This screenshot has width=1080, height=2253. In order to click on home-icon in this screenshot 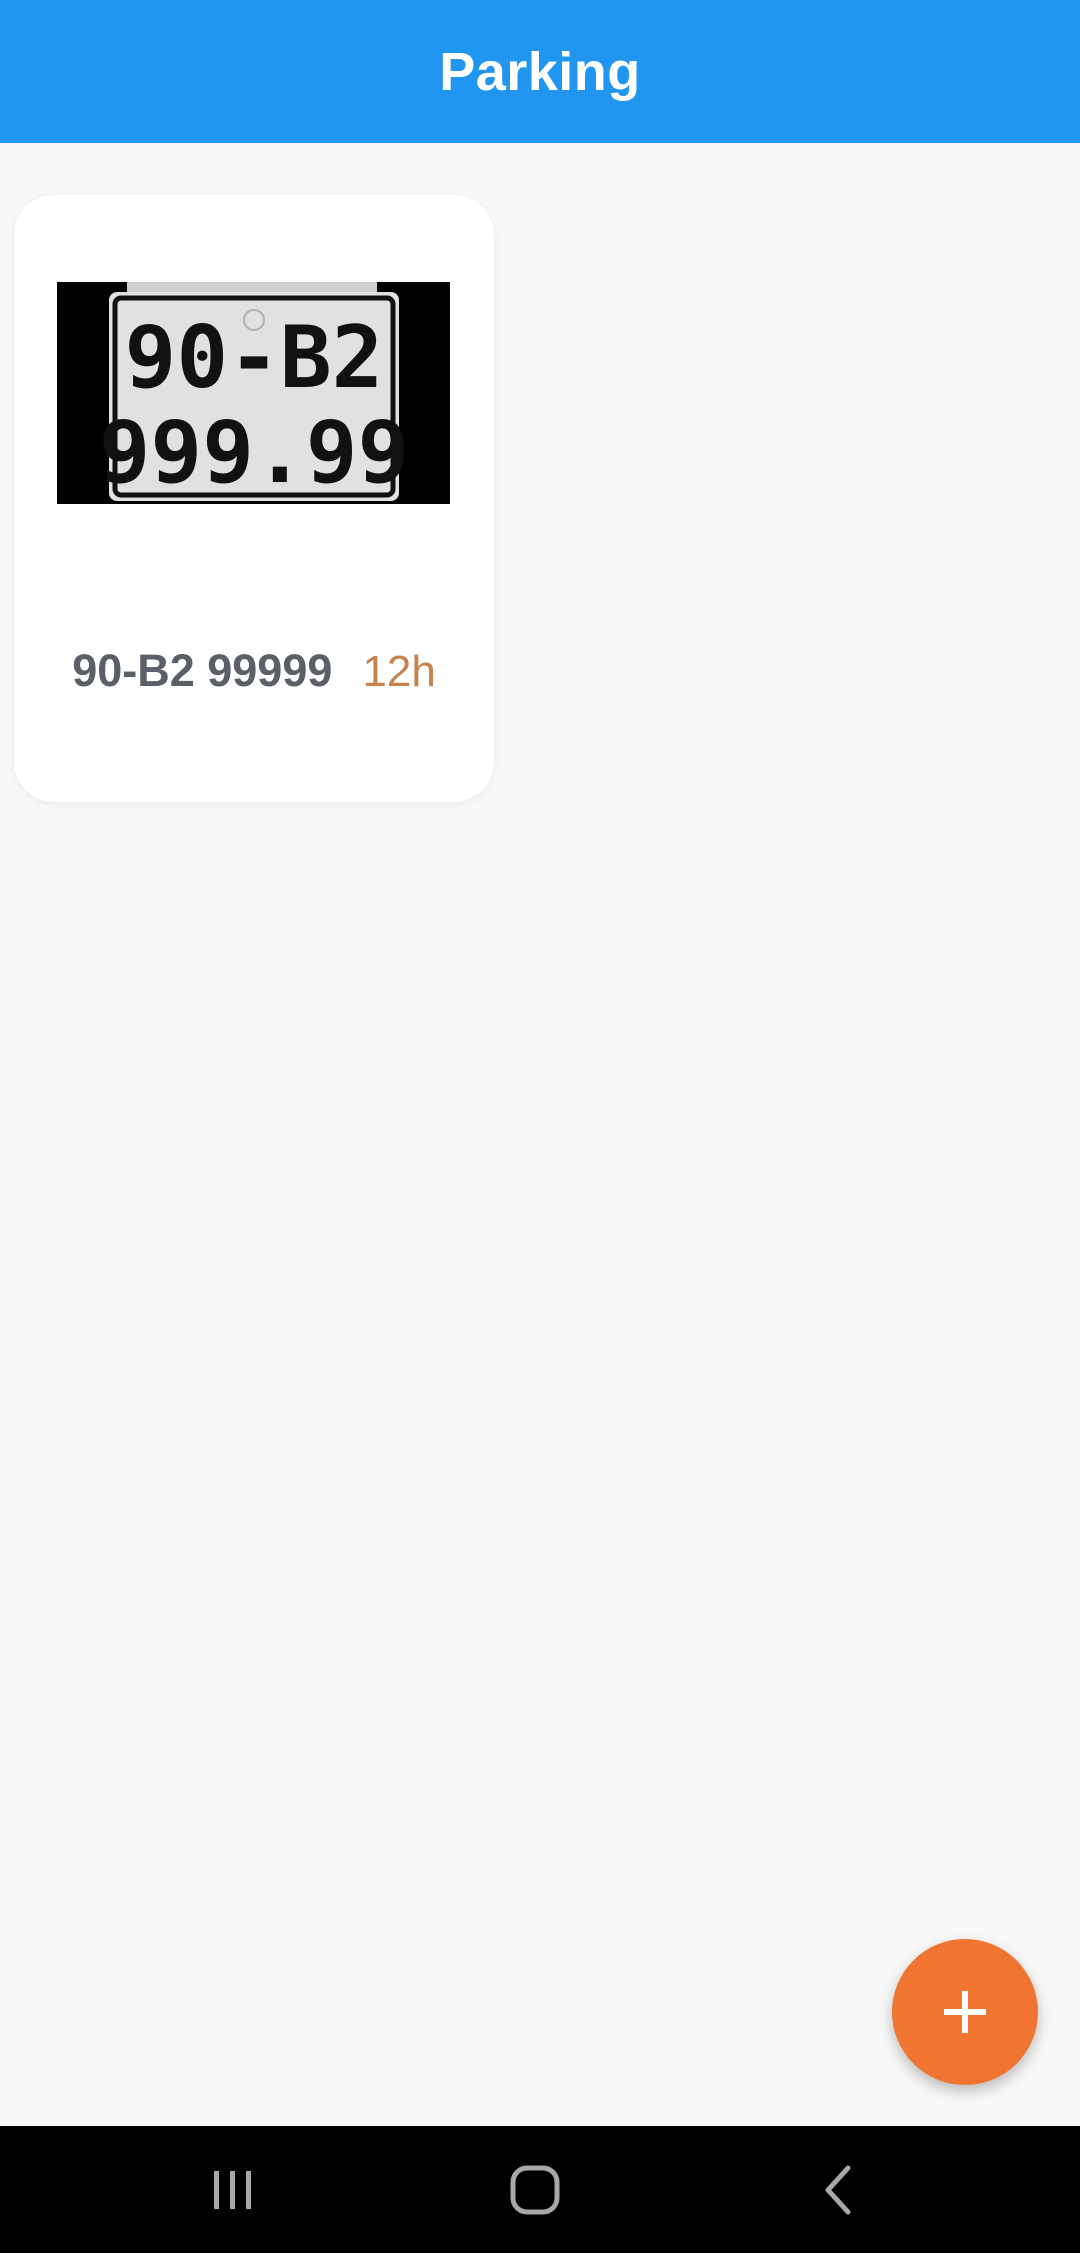, I will do `click(535, 2189)`.